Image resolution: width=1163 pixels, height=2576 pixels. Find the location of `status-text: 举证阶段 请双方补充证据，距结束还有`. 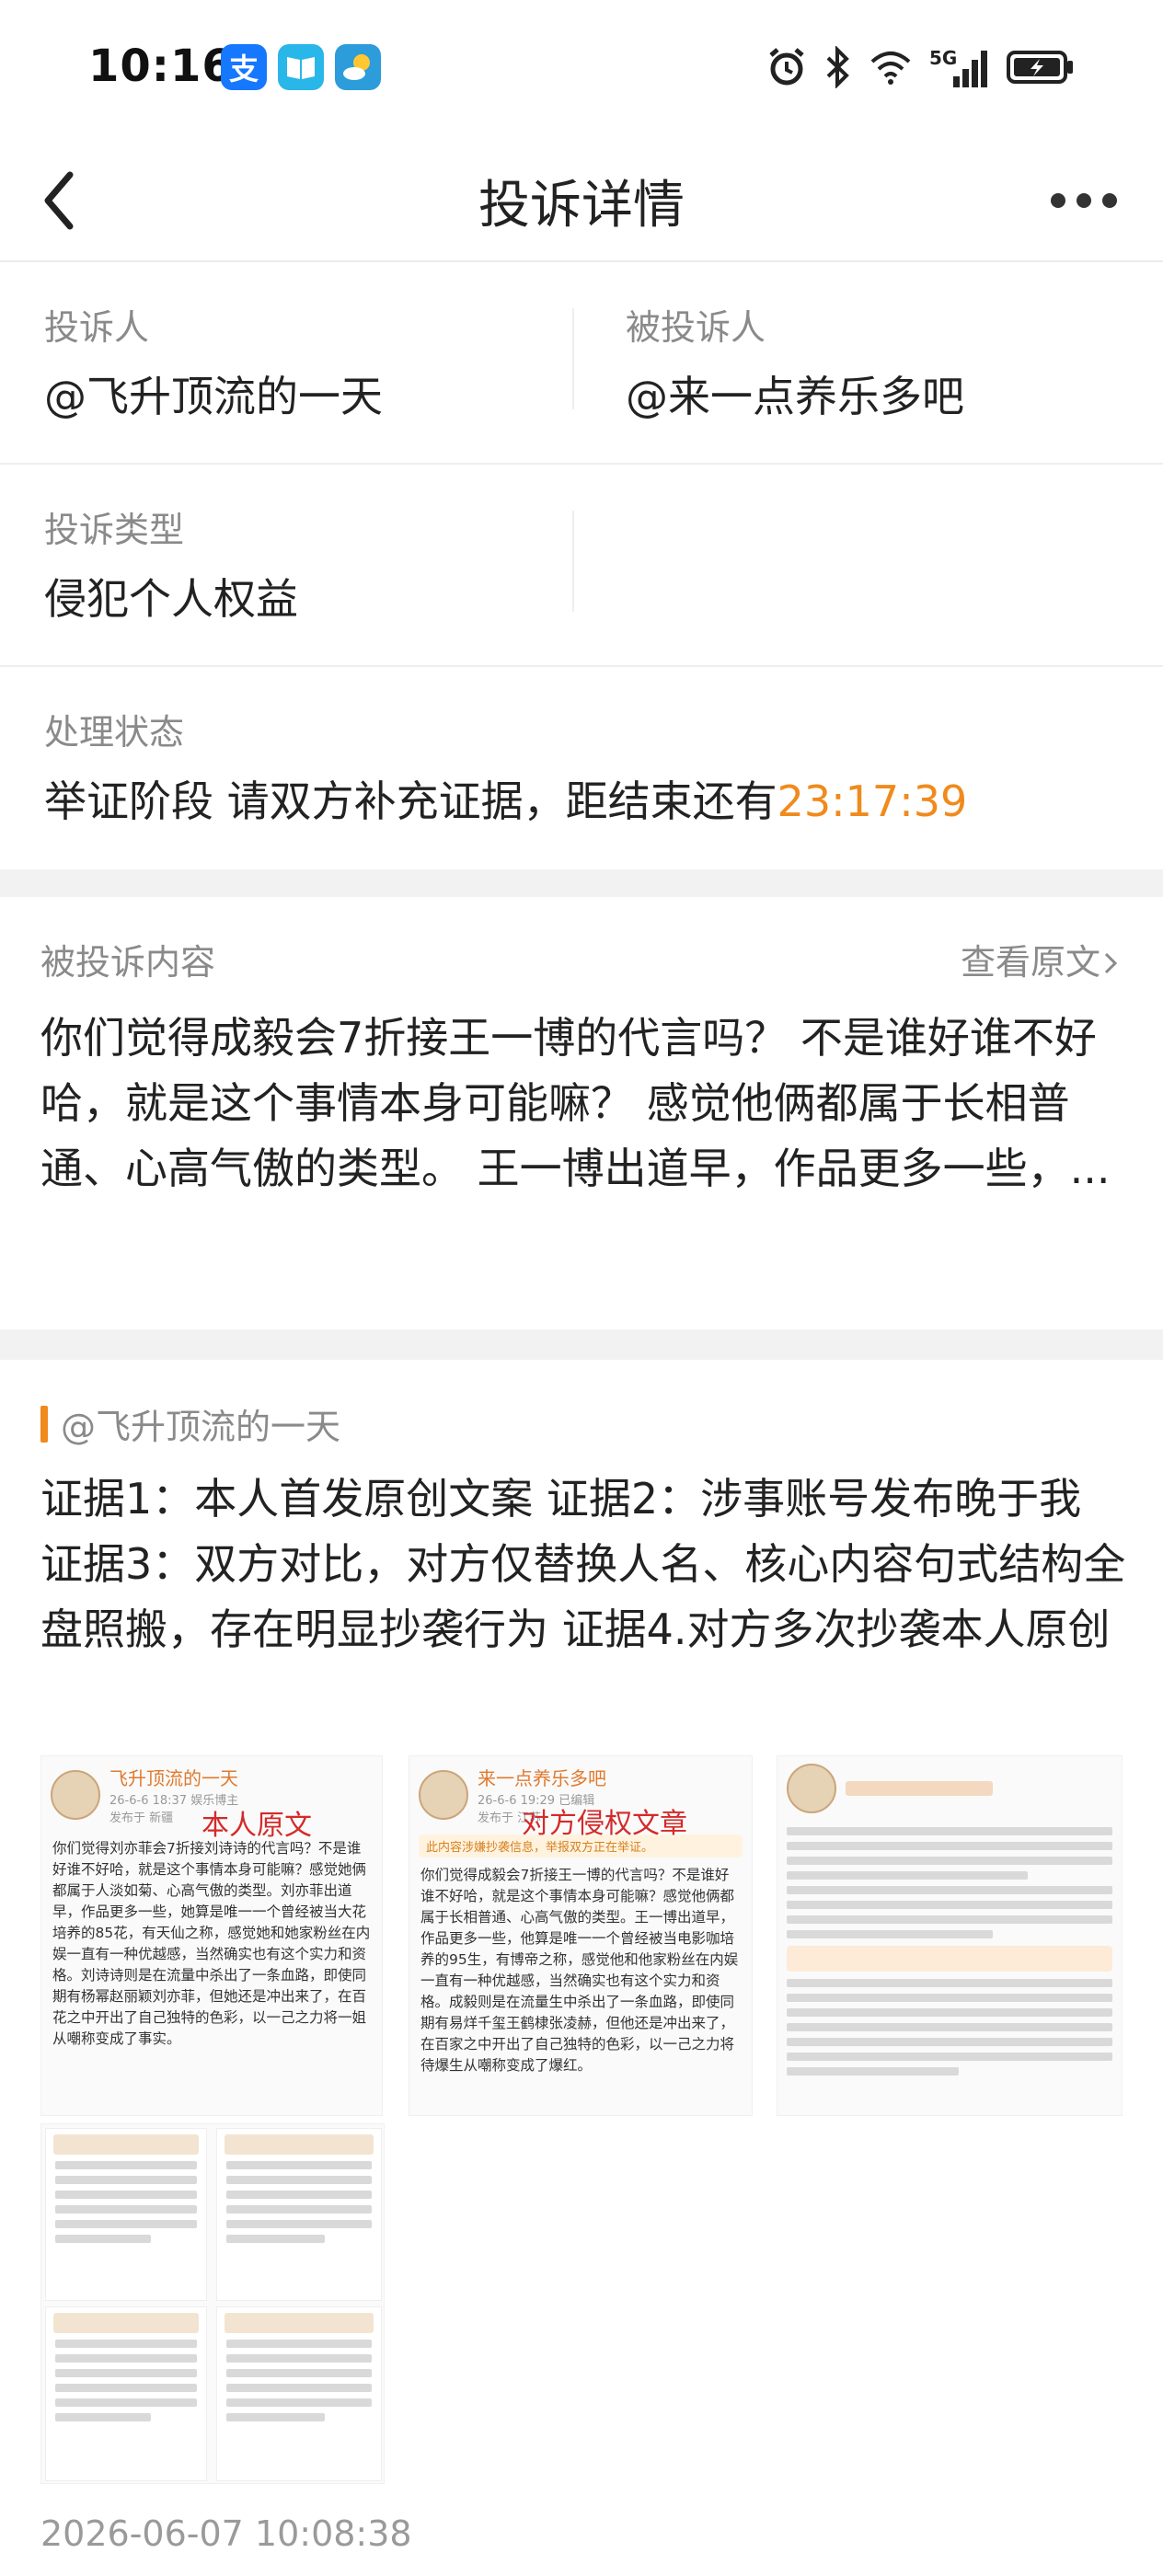

status-text: 举证阶段 请双方补充证据，距结束还有 is located at coordinates (411, 801).